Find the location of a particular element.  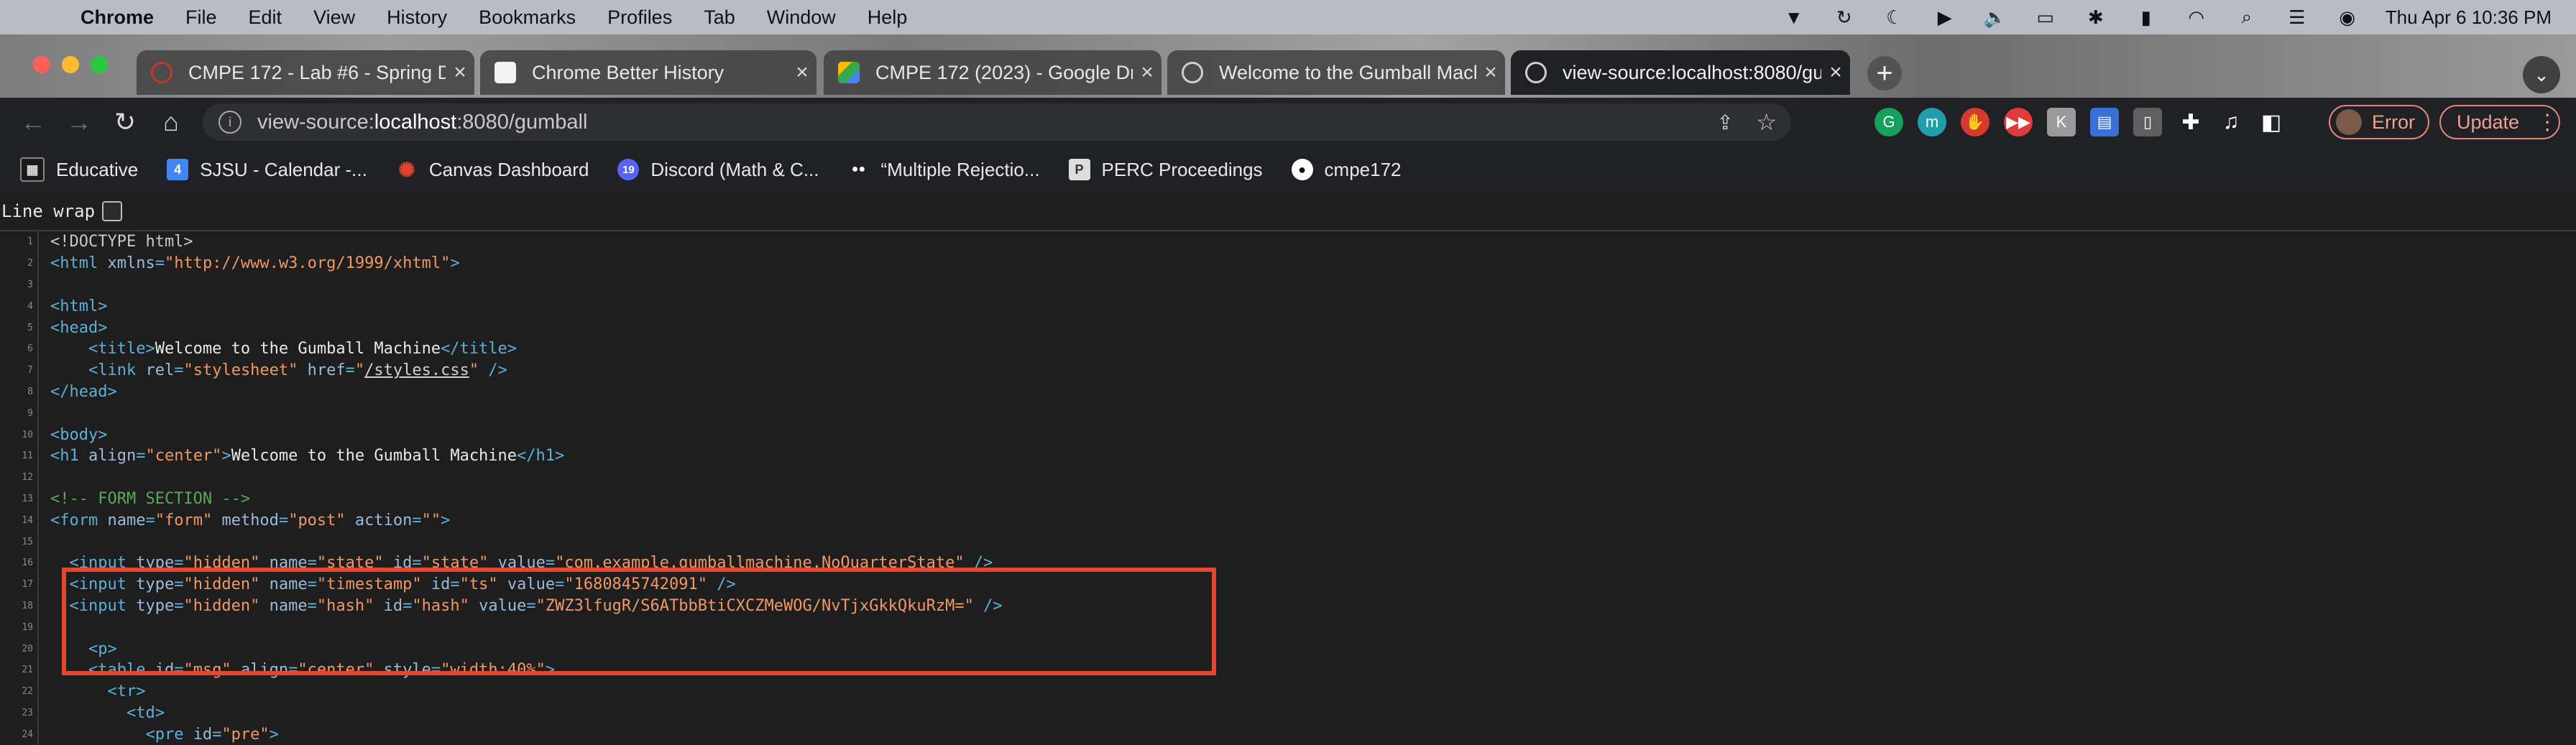

source-line: 12 is located at coordinates (1288, 478).